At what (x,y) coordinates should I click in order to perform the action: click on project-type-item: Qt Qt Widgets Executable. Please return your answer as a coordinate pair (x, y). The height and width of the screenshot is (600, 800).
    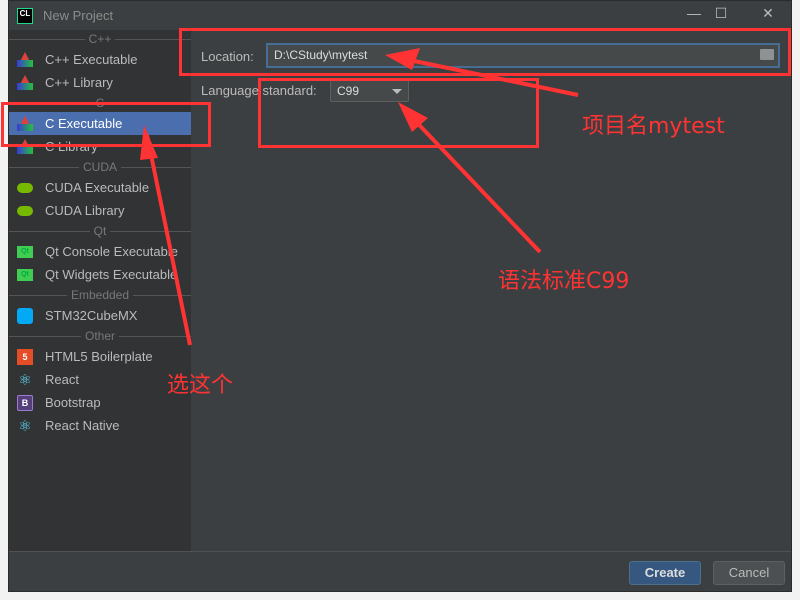
    Looking at the image, I should click on (100, 274).